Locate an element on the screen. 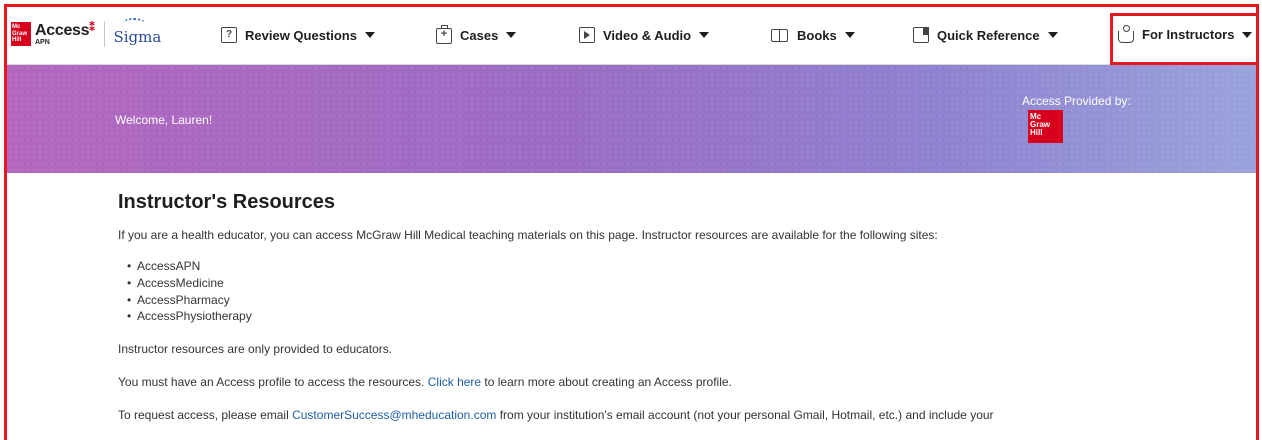 The image size is (1262, 440). nav-quick-reference: Quick Reference is located at coordinates (985, 35).